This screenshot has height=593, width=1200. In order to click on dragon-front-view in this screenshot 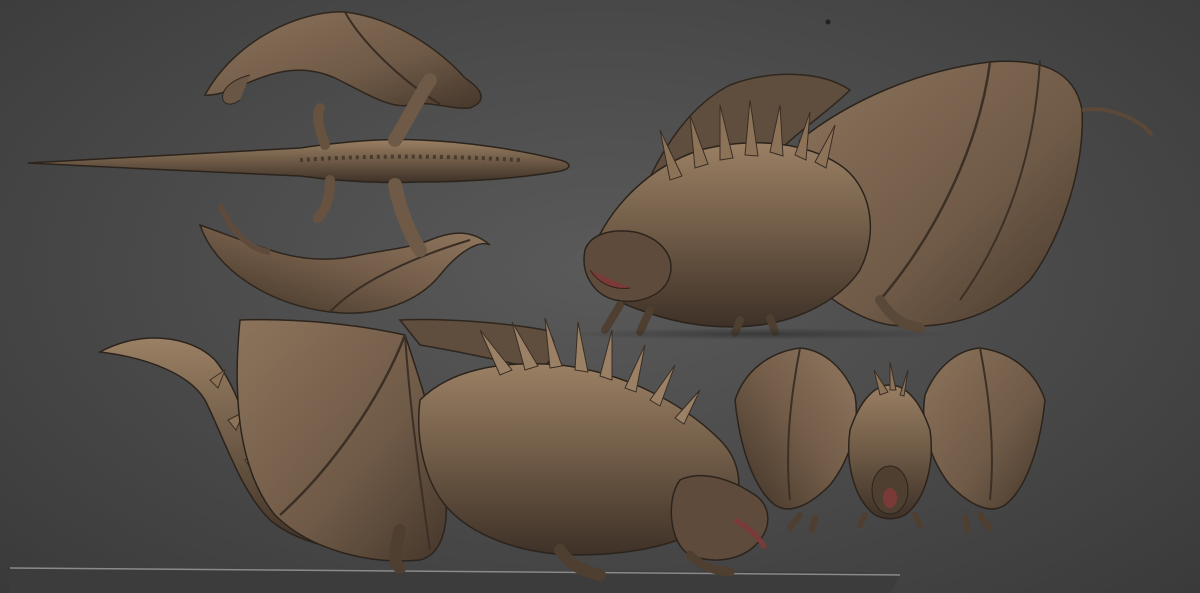, I will do `click(890, 440)`.